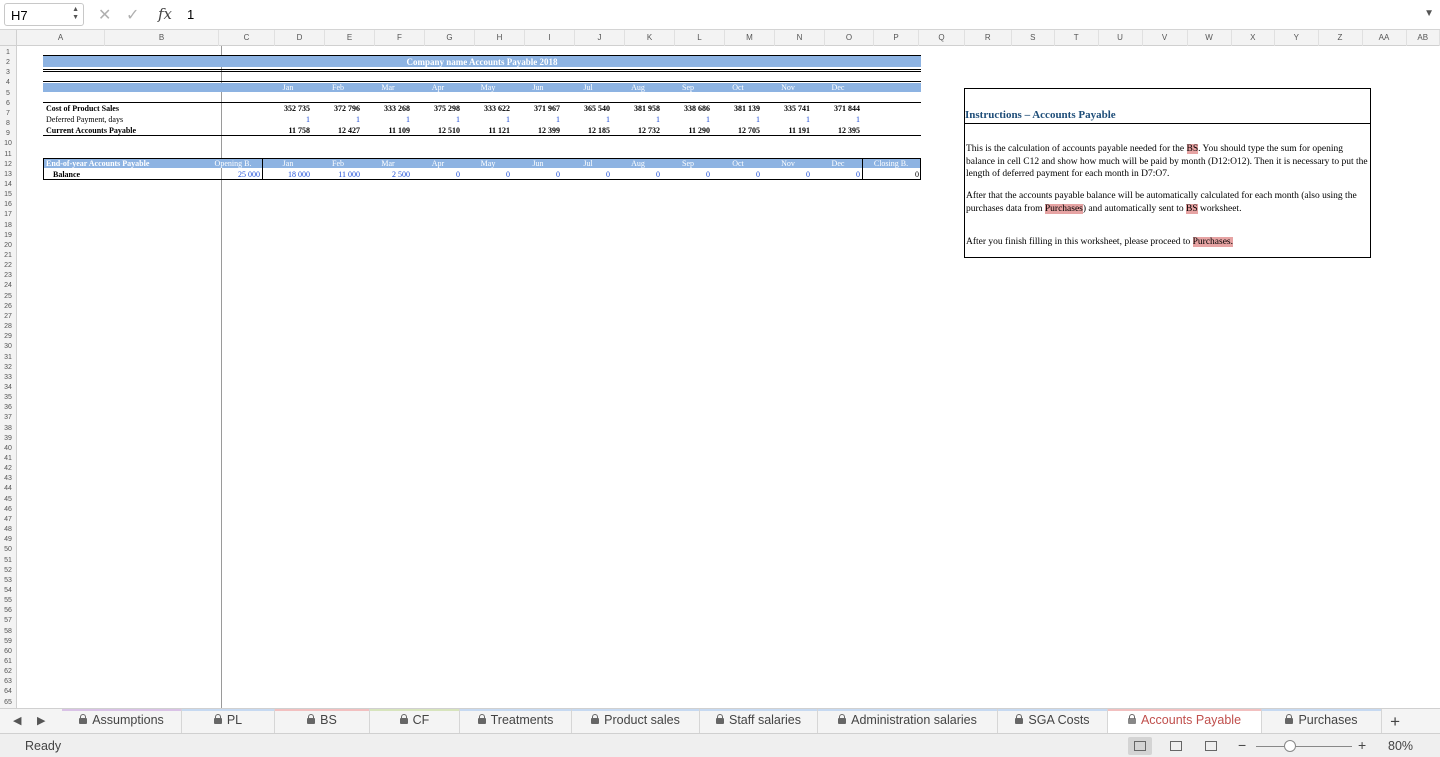  What do you see at coordinates (537, 120) in the screenshot?
I see `deferred-cell-jun: 1` at bounding box center [537, 120].